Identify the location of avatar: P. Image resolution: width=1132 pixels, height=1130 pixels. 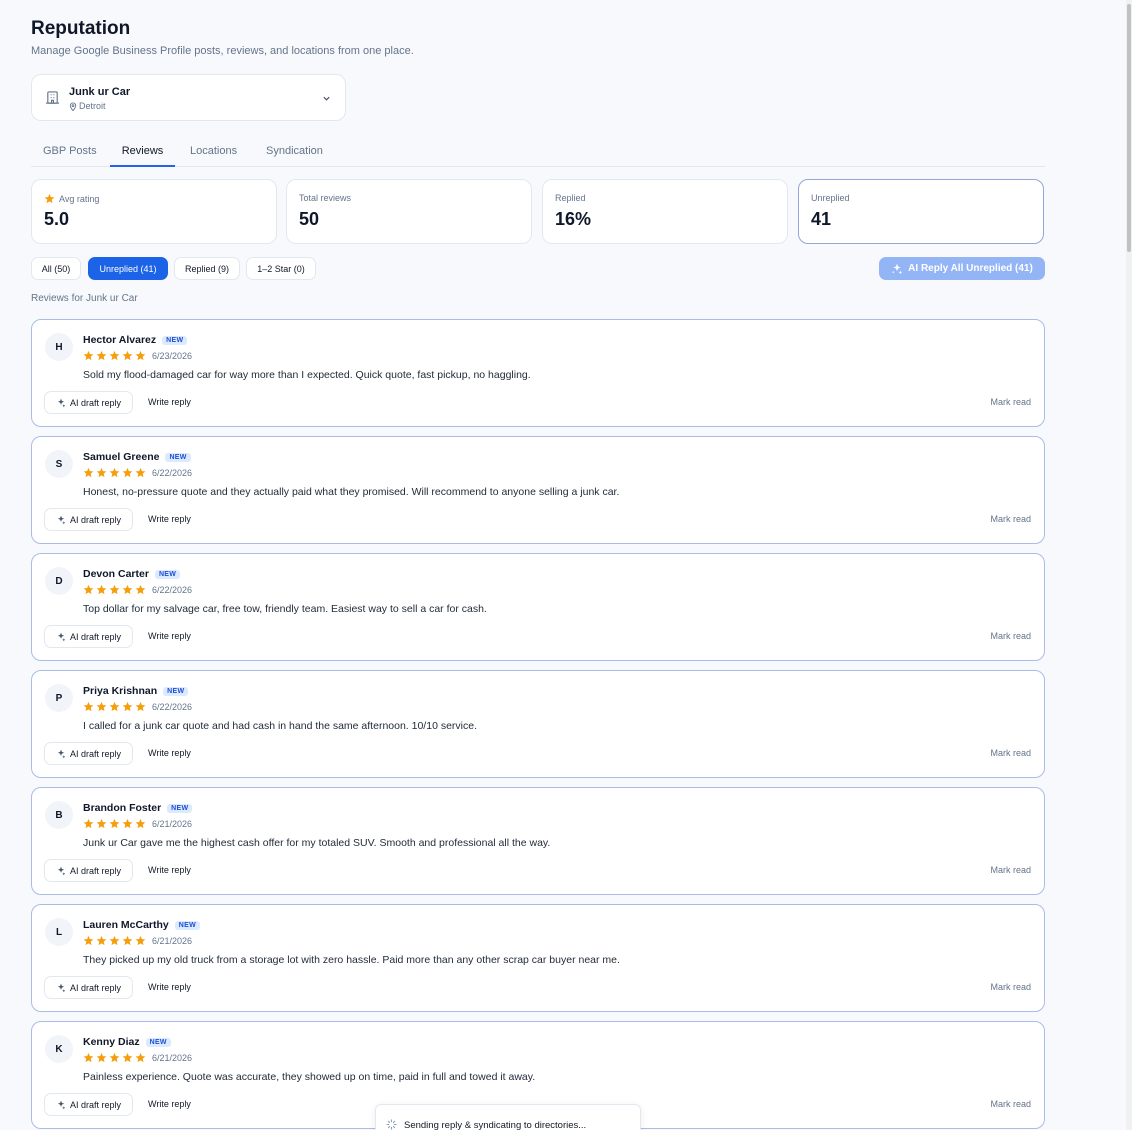
(59, 698).